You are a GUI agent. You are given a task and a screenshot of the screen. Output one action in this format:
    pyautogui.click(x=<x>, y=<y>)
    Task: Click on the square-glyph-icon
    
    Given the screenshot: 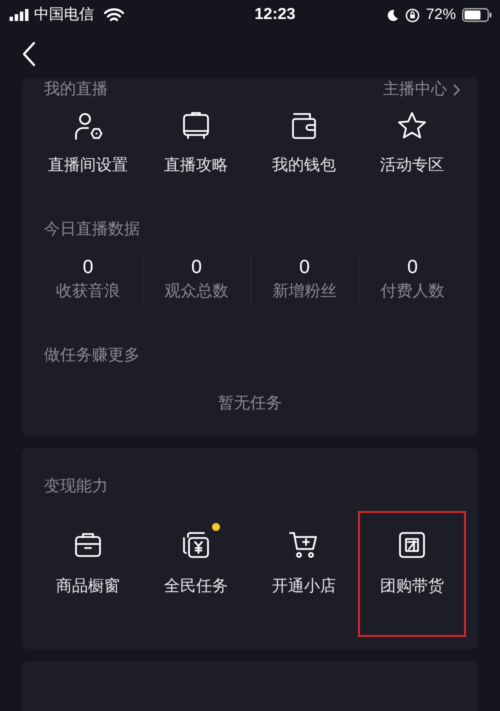 What is the action you would take?
    pyautogui.click(x=412, y=545)
    